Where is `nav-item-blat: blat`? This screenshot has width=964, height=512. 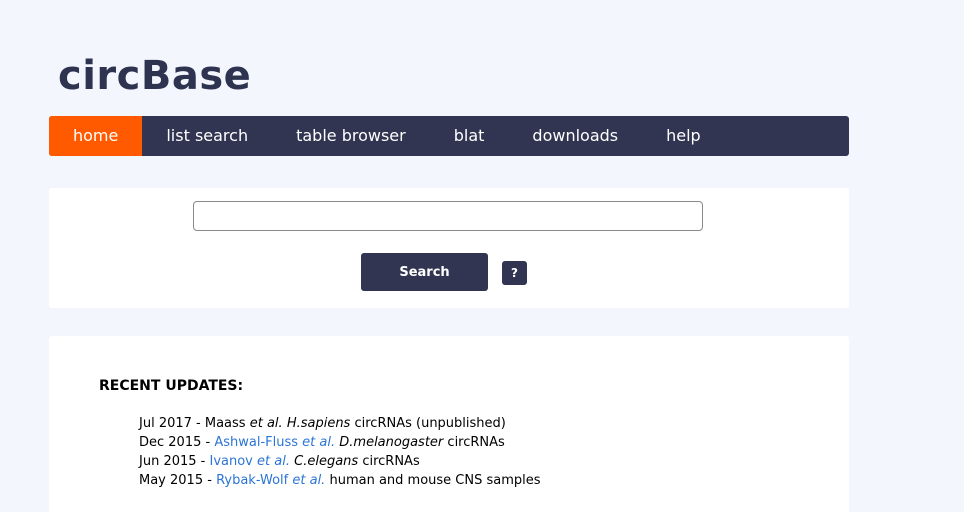 nav-item-blat: blat is located at coordinates (469, 136).